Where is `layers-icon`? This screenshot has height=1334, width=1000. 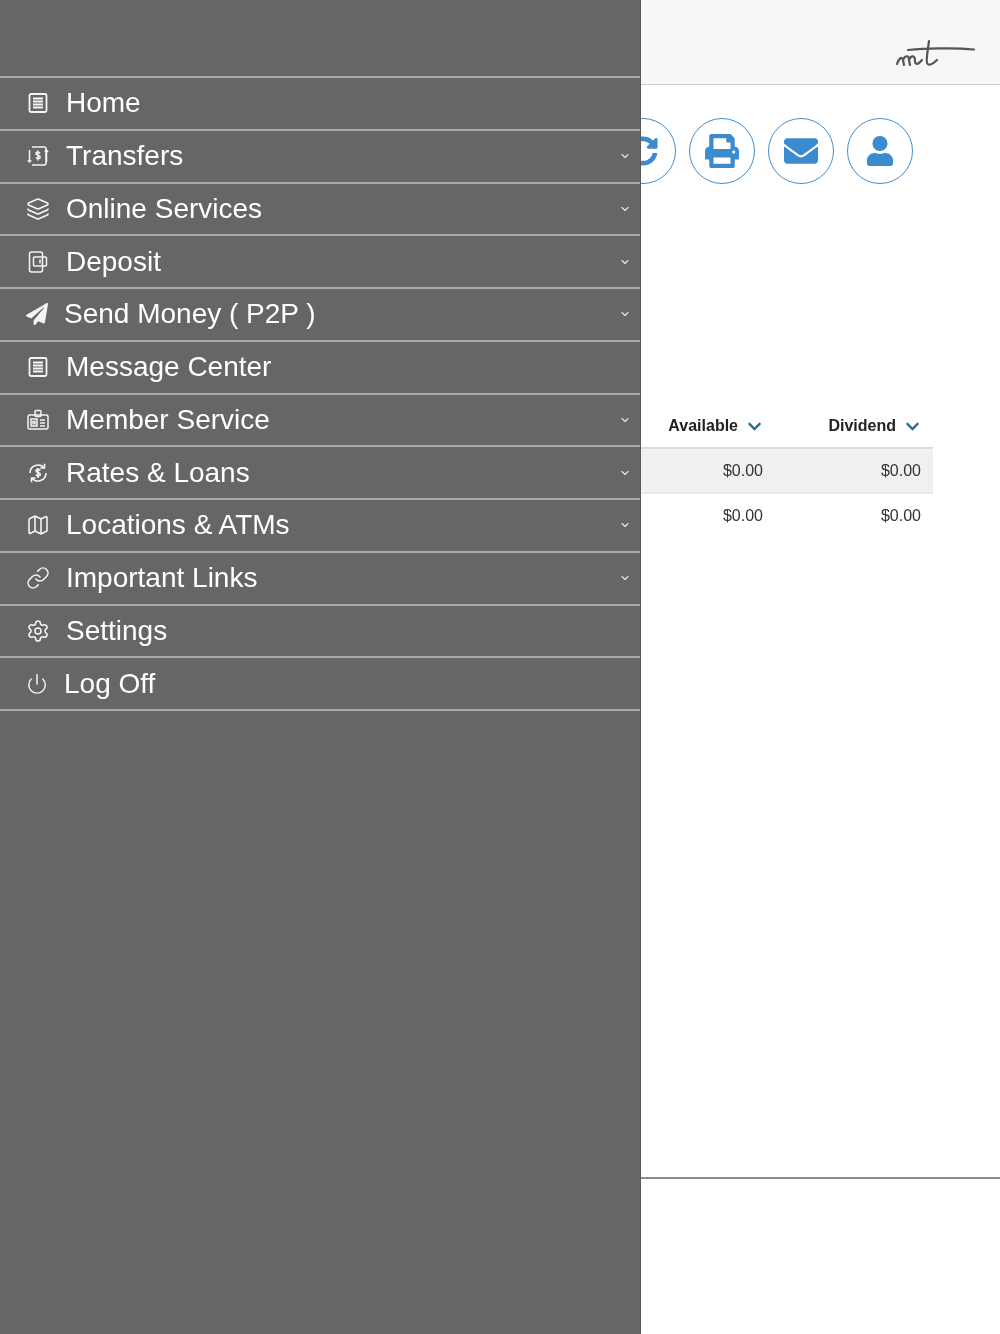
layers-icon is located at coordinates (38, 208).